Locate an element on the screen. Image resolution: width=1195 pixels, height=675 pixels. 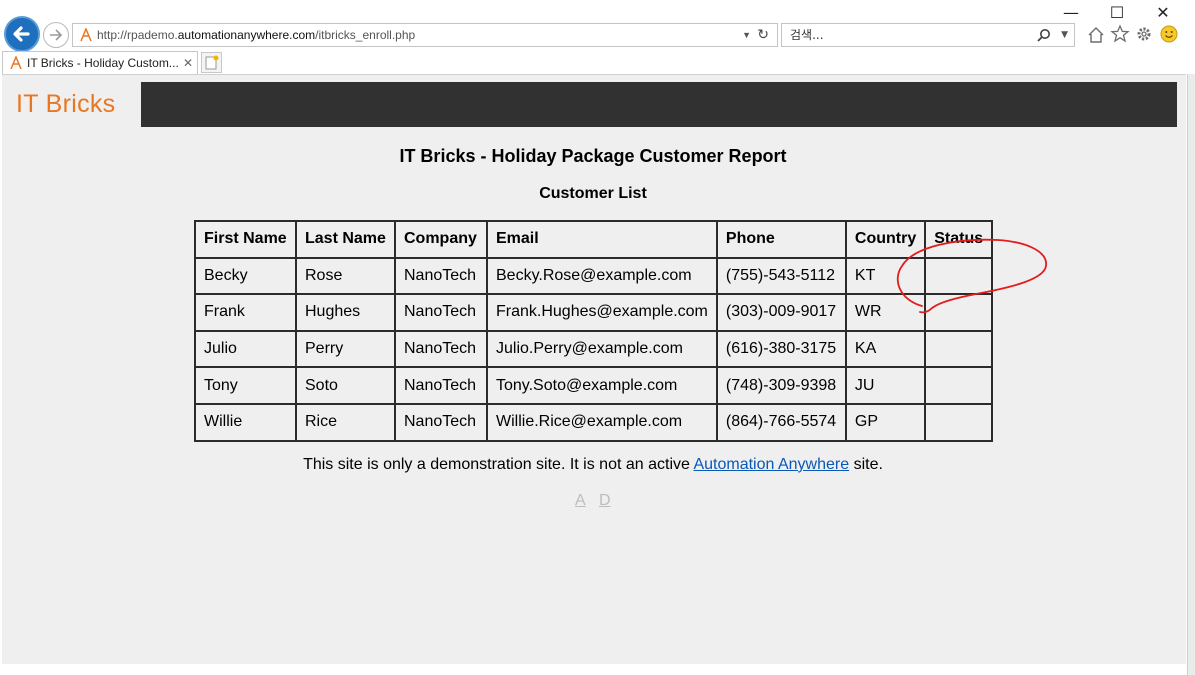
back-arrow-icon is located at coordinates (21, 34).